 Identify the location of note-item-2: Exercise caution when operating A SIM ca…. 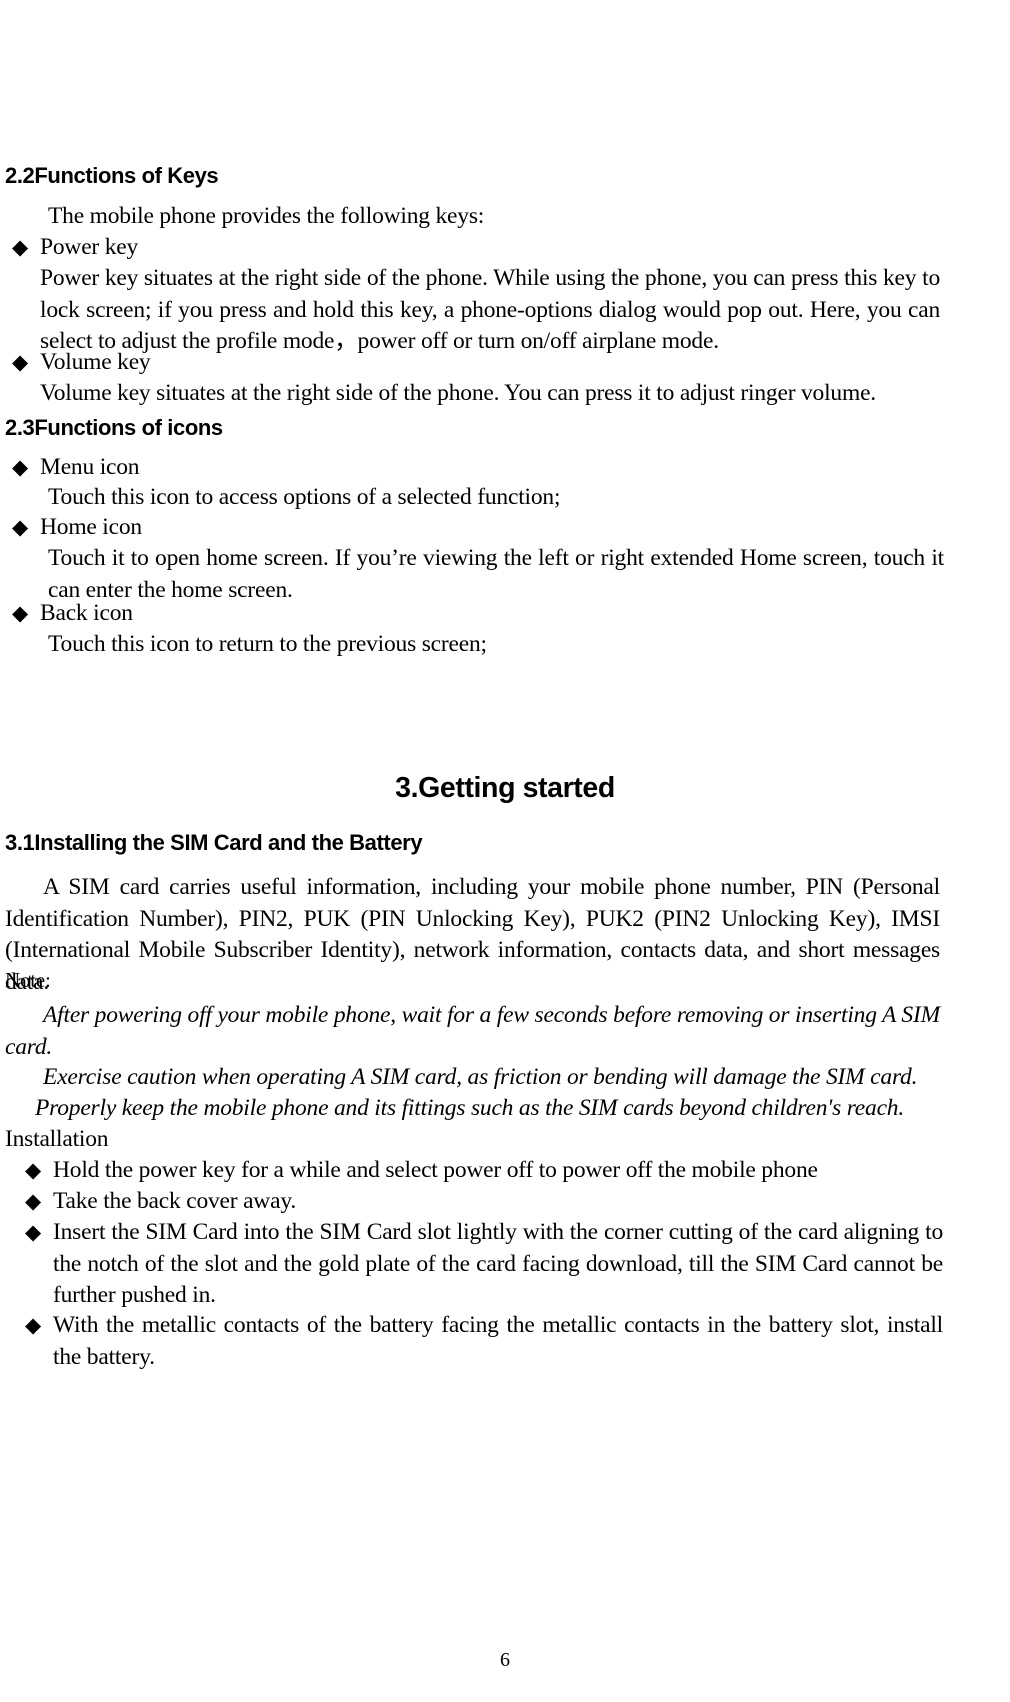
(472, 1078).